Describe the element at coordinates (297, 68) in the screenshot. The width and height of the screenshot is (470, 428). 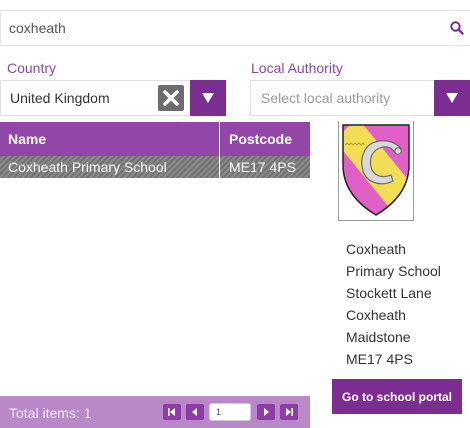
I see `local-authority-label: Local Authority` at that location.